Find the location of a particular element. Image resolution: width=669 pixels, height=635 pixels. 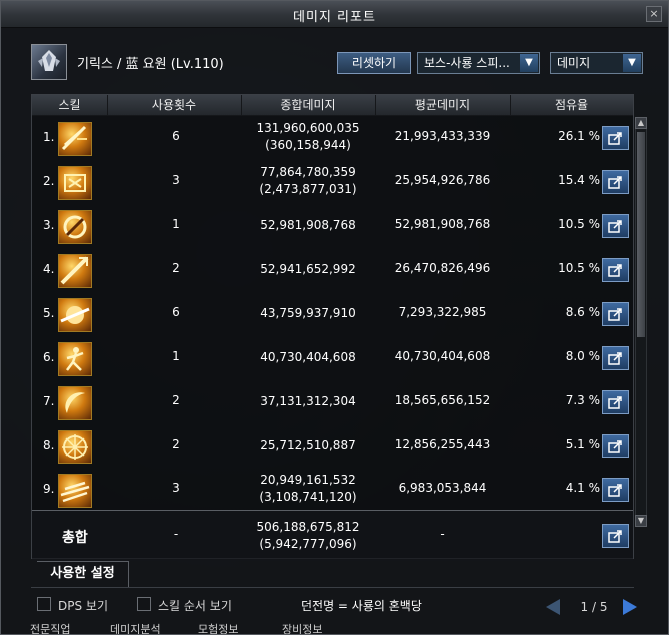

scroll-down-icon: ▼ is located at coordinates (641, 521).